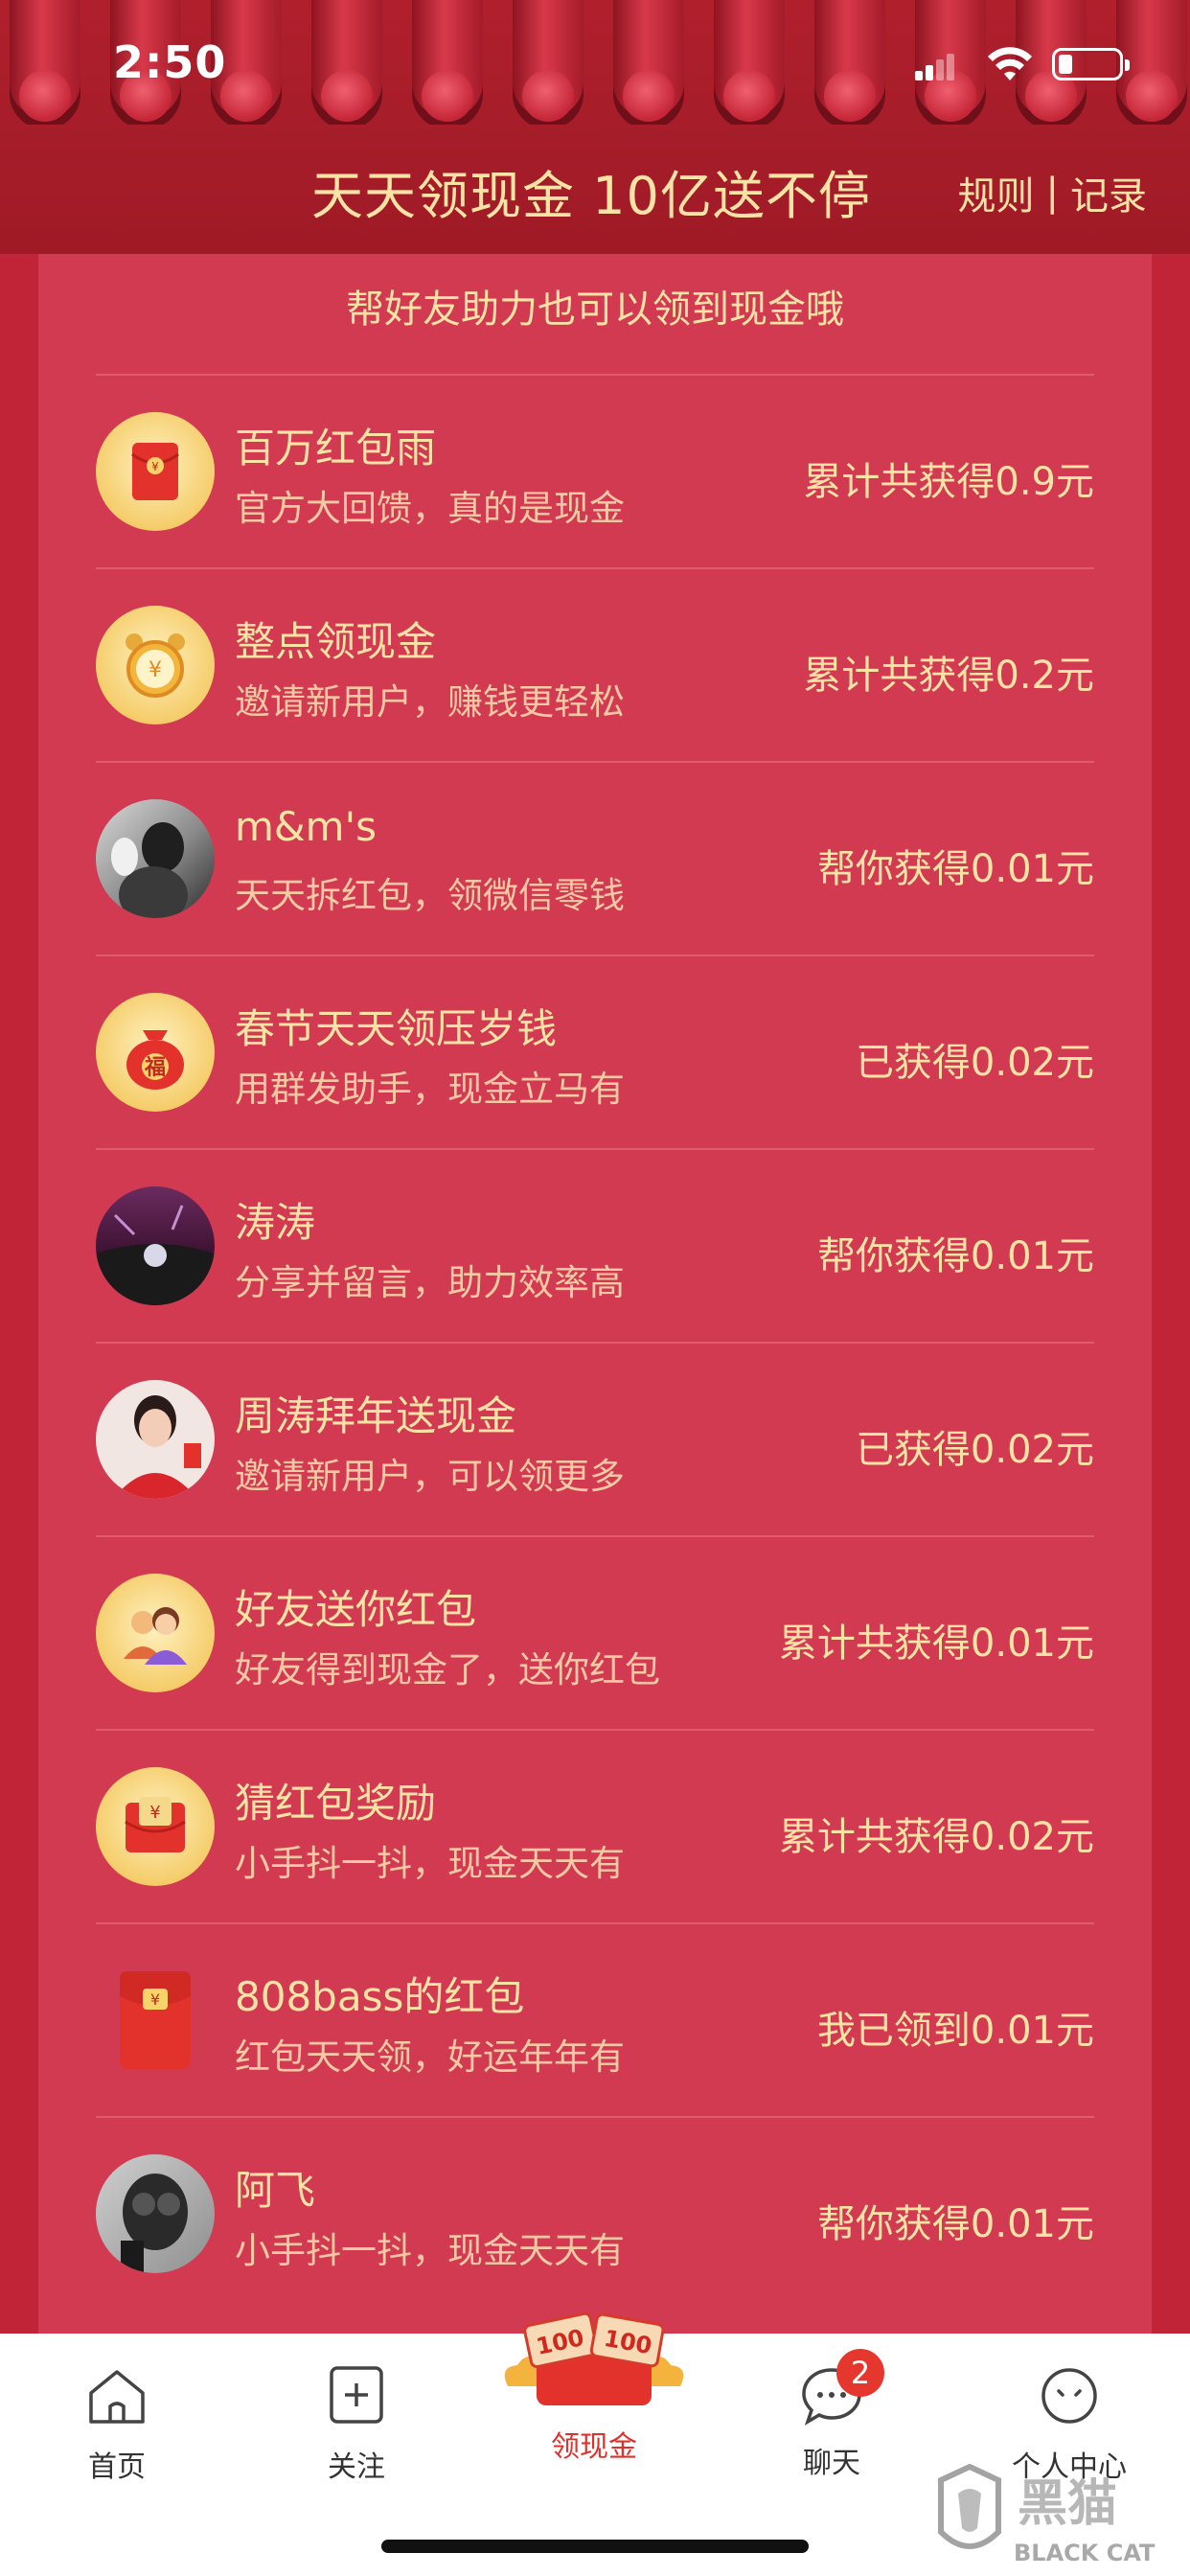 The image size is (1190, 2576). I want to click on status-time: 2:50, so click(170, 62).